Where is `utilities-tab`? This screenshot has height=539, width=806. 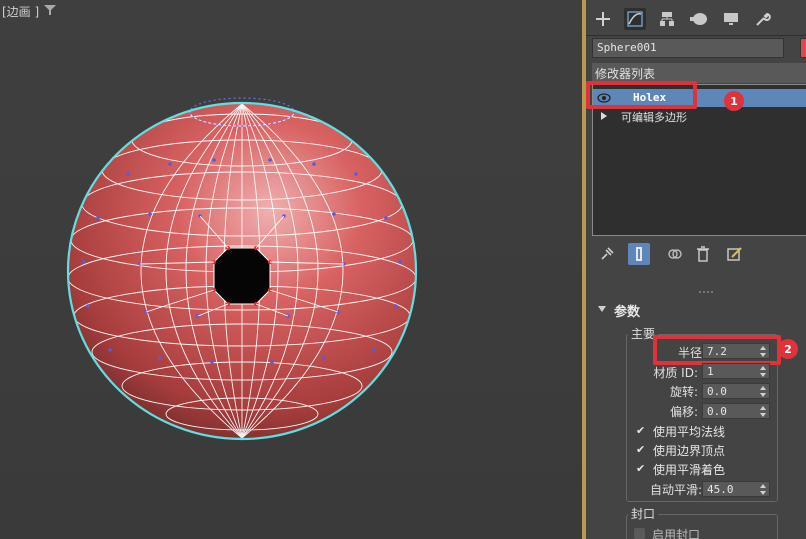
utilities-tab is located at coordinates (763, 19).